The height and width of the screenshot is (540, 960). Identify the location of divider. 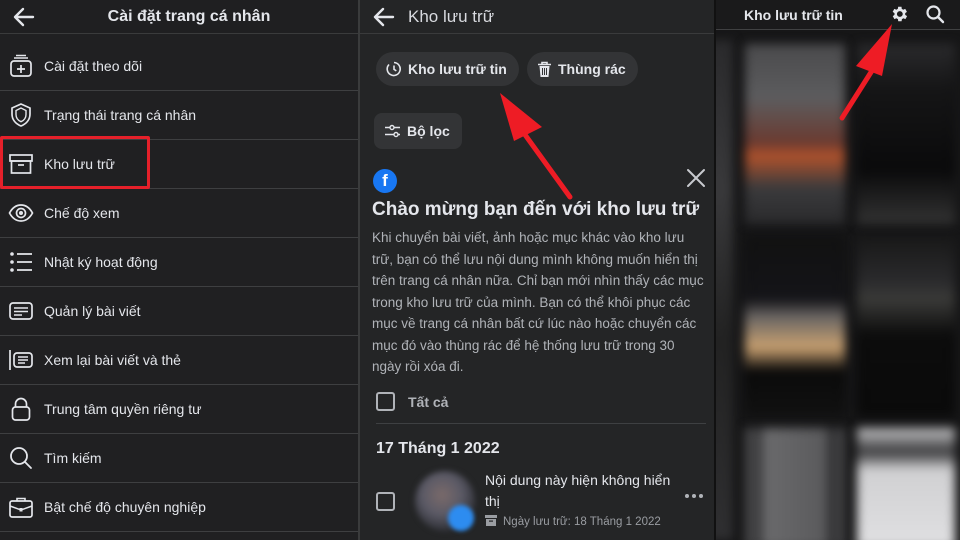
(541, 423).